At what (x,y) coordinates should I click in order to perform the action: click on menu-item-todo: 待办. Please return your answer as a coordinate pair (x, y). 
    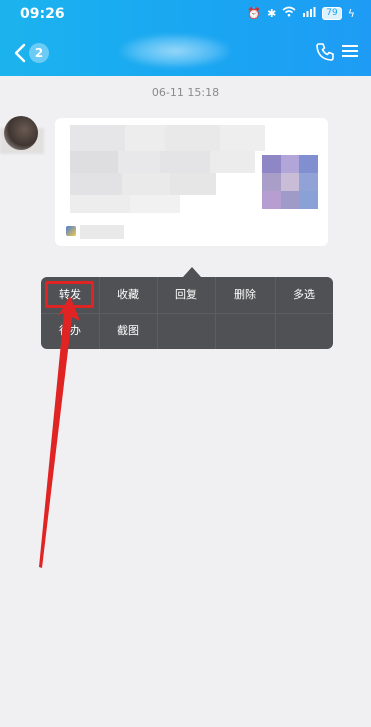
    Looking at the image, I should click on (70, 331).